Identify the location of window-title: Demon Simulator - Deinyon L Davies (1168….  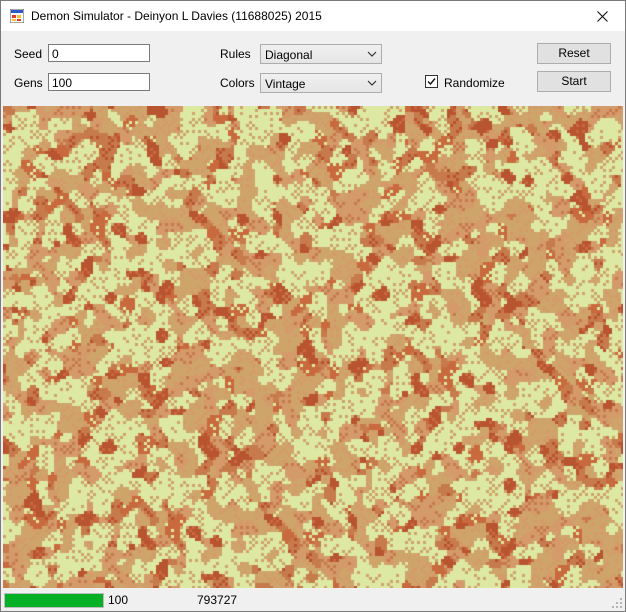
(176, 16).